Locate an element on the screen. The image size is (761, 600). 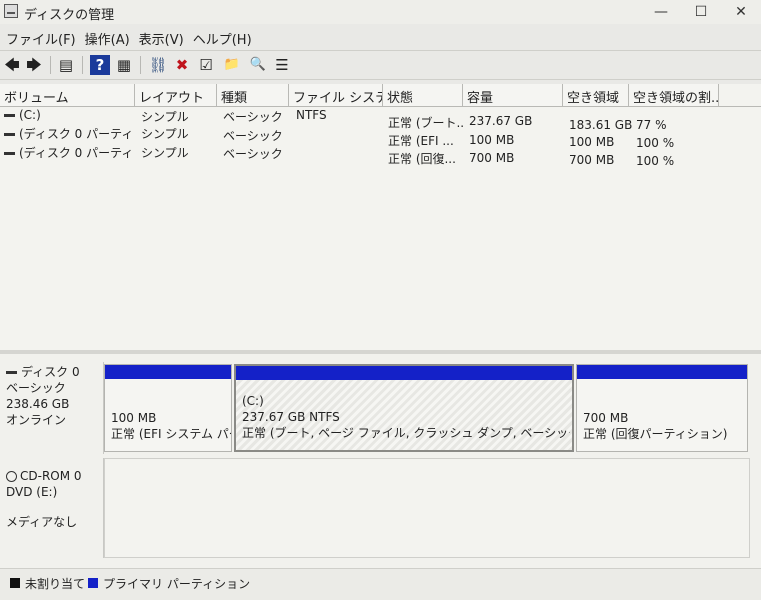
column-header-filesystem: ファイル システム is located at coordinates (336, 95).